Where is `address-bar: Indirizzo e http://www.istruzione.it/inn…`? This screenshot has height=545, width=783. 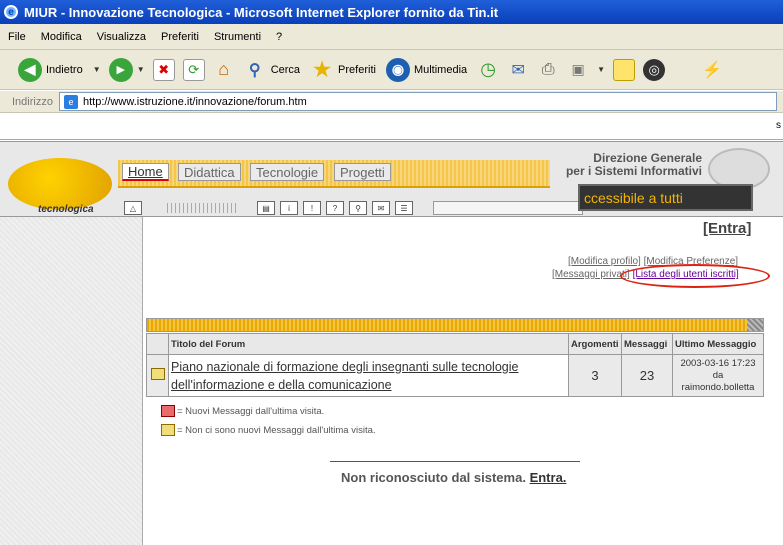 address-bar: Indirizzo e http://www.istruzione.it/inn… is located at coordinates (391, 102).